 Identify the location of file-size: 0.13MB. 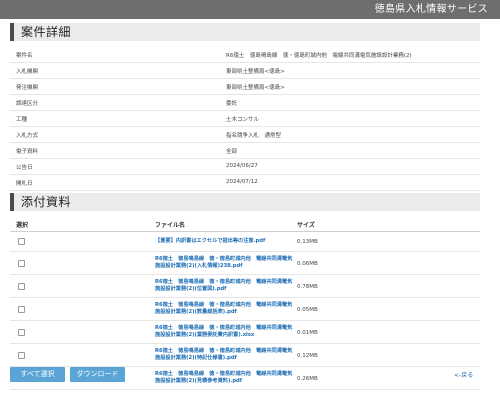
(307, 242).